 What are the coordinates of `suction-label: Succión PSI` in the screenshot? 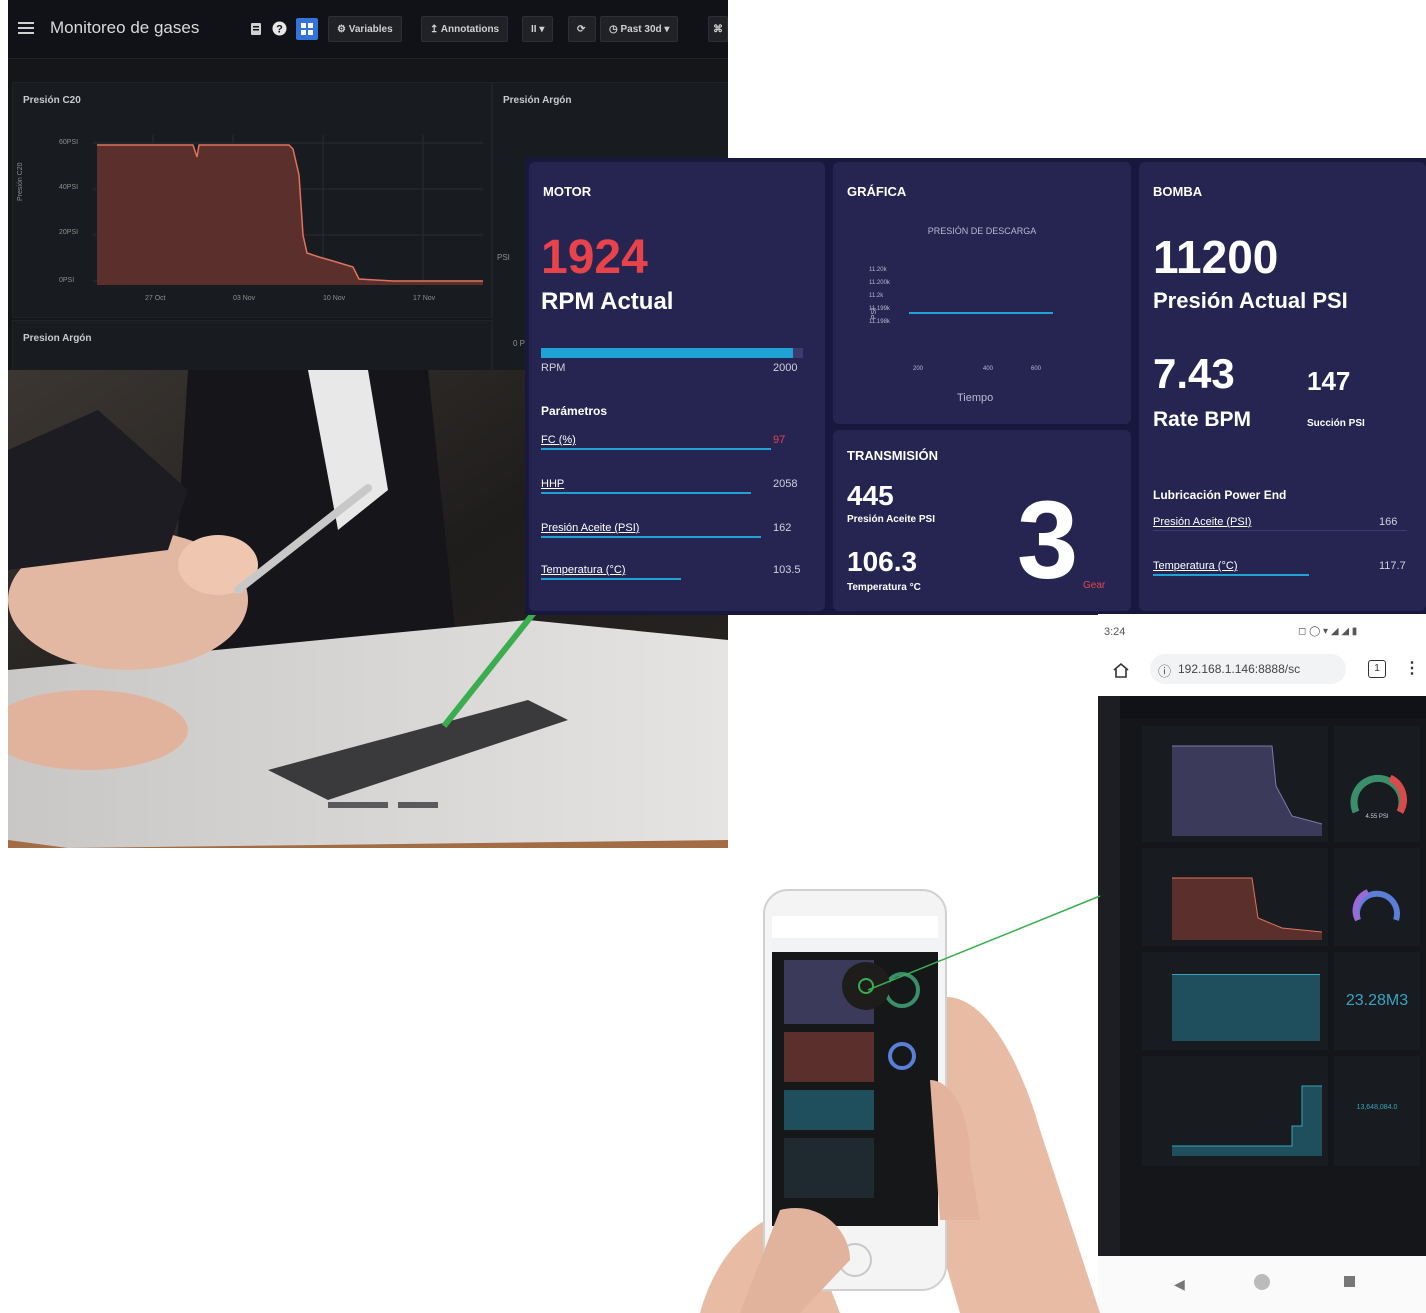 It's located at (1336, 423).